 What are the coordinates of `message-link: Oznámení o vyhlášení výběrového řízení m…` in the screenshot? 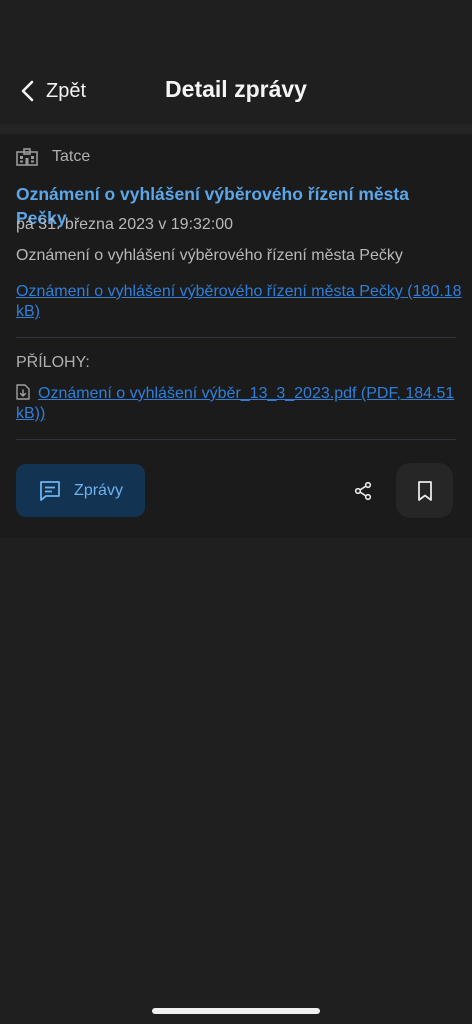 It's located at (239, 302).